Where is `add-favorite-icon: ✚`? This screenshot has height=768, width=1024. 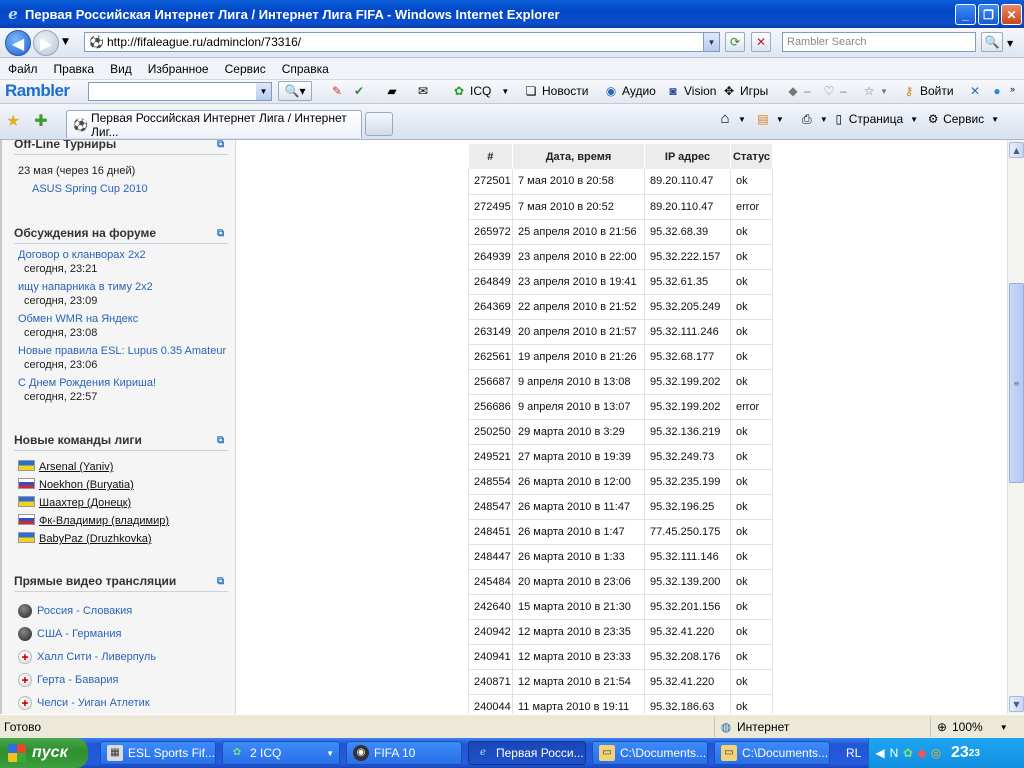 add-favorite-icon: ✚ is located at coordinates (41, 121).